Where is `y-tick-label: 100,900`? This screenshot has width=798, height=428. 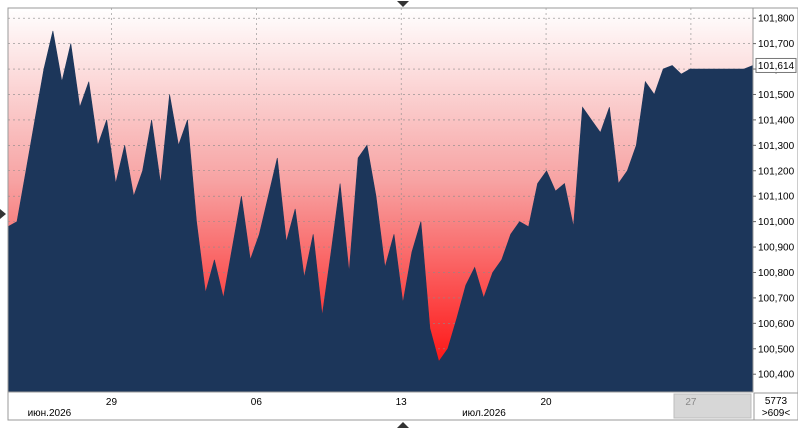 y-tick-label: 100,900 is located at coordinates (776, 248).